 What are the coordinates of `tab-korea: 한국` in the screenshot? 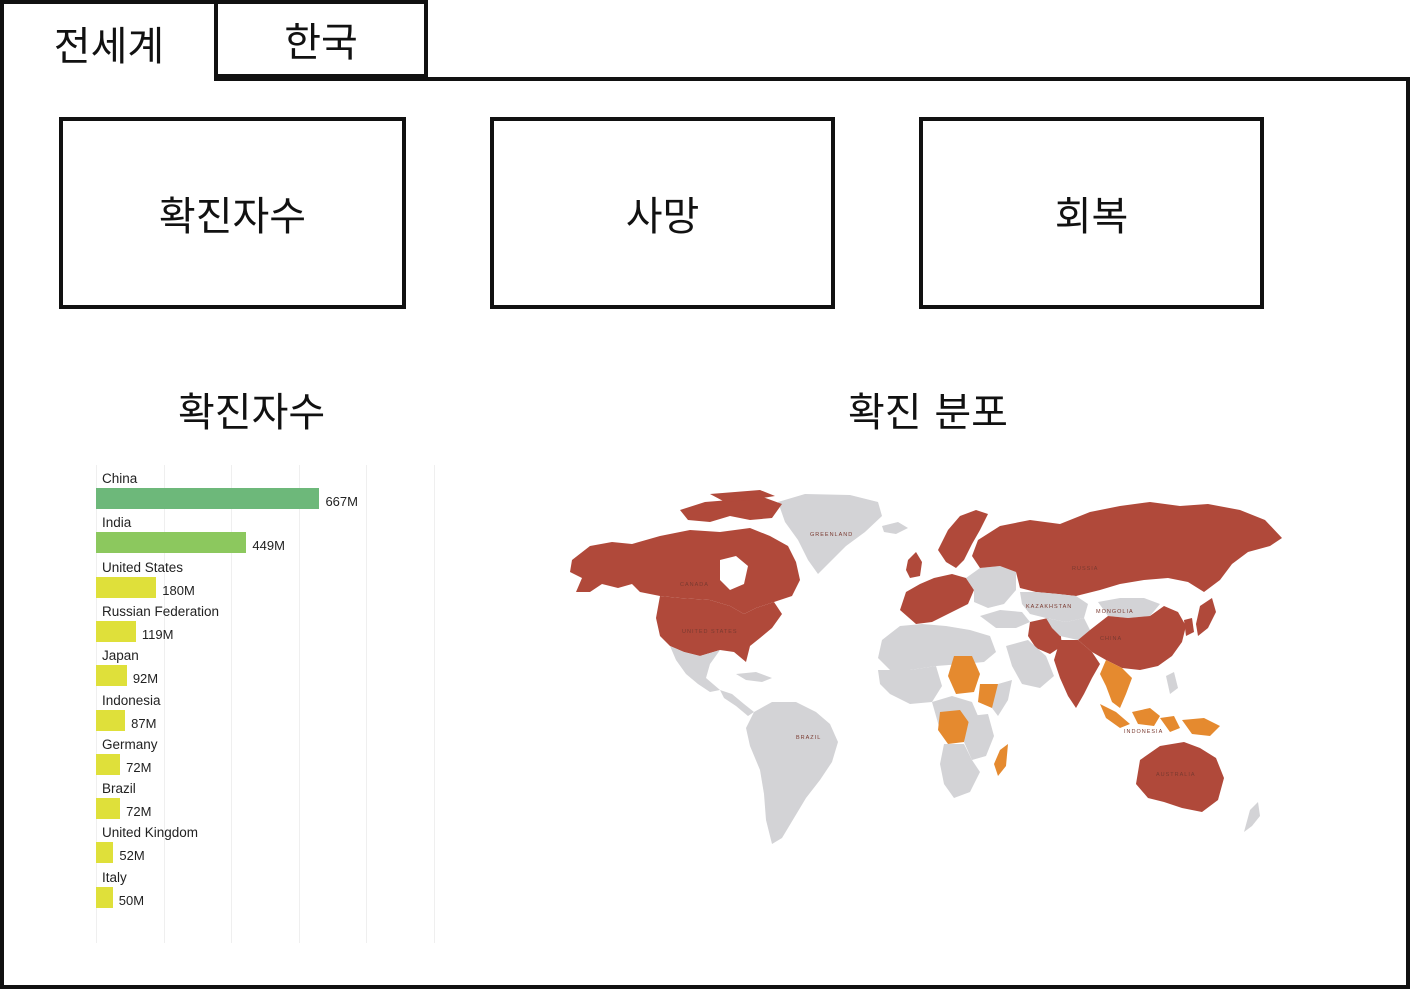 It's located at (321, 39).